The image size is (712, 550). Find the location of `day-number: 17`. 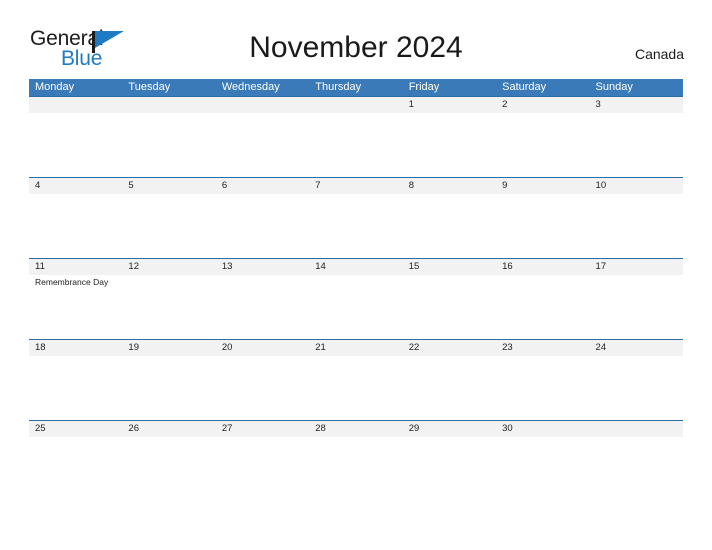

day-number: 17 is located at coordinates (636, 267).